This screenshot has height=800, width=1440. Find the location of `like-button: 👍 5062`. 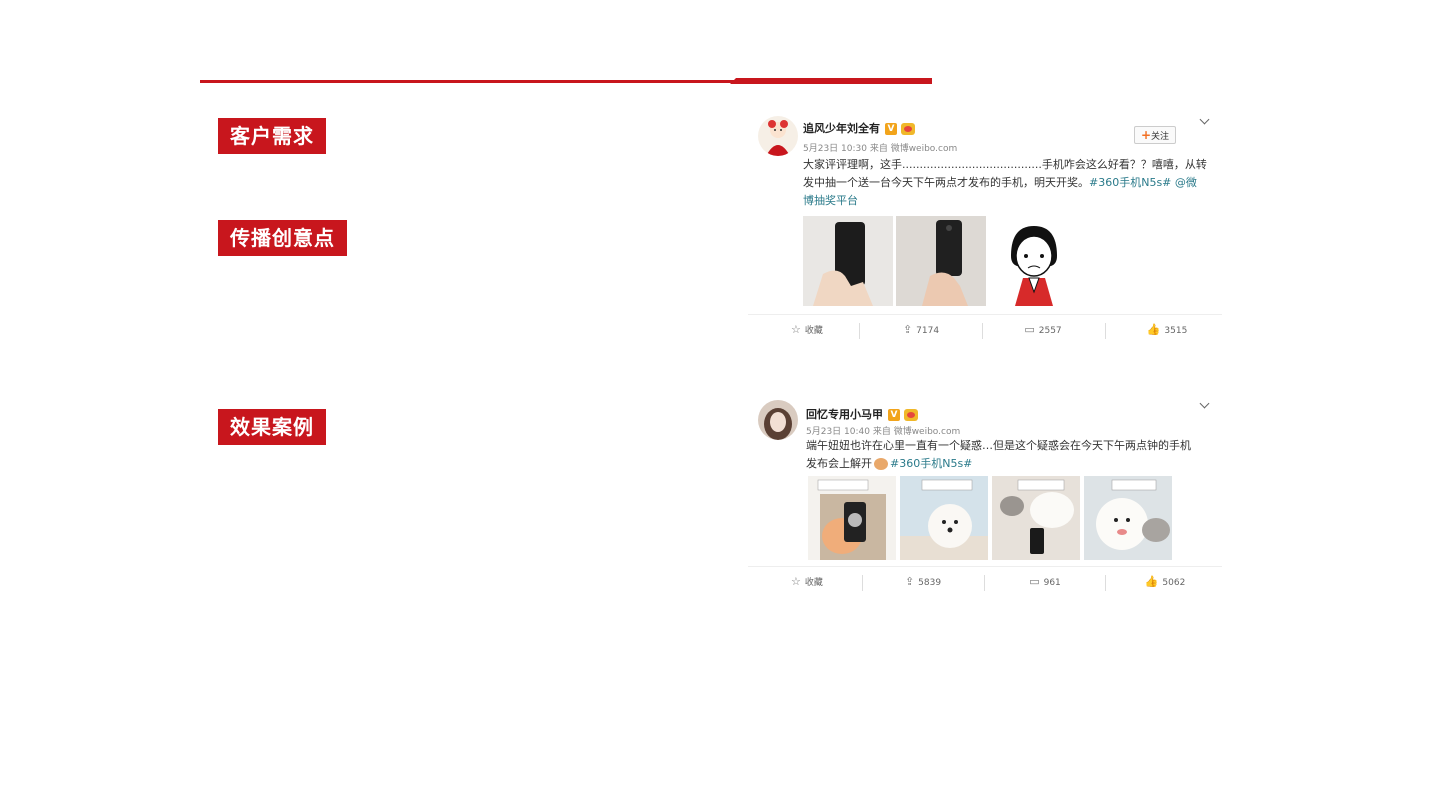

like-button: 👍 5062 is located at coordinates (1165, 582).